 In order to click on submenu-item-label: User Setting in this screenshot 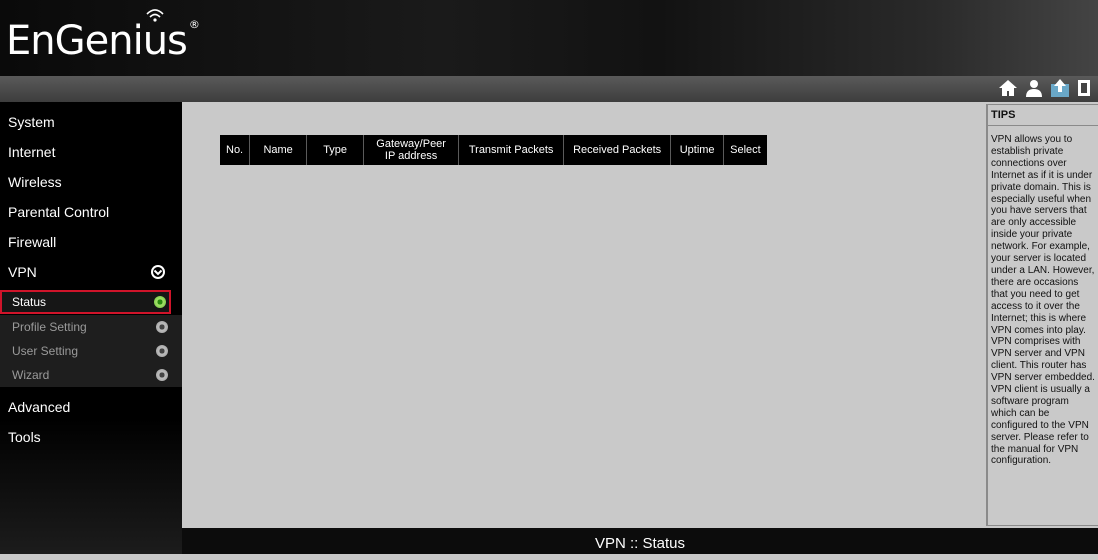, I will do `click(45, 351)`.